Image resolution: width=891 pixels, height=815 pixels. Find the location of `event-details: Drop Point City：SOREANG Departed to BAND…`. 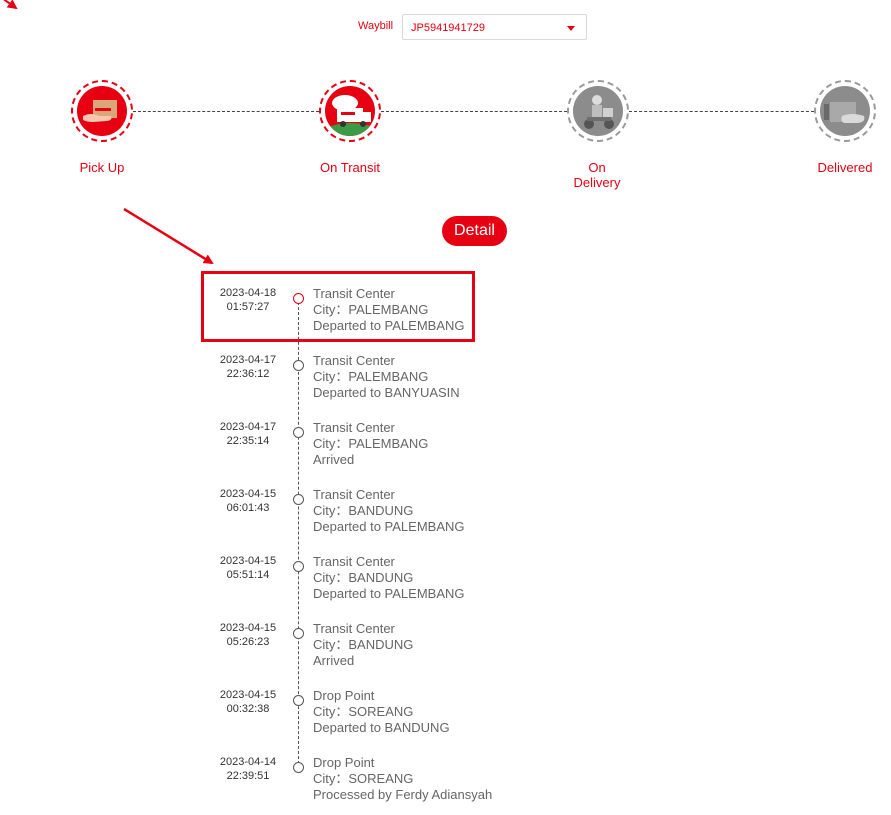

event-details: Drop Point City：SOREANG Departed to BAND… is located at coordinates (381, 712).